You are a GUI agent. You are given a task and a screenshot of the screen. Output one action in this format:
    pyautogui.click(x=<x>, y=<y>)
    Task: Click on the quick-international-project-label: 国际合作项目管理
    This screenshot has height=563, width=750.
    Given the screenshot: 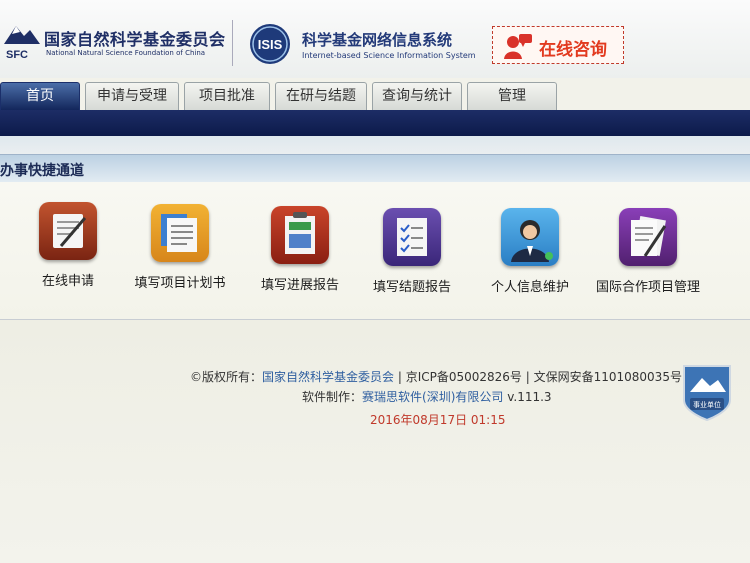 What is the action you would take?
    pyautogui.click(x=647, y=287)
    